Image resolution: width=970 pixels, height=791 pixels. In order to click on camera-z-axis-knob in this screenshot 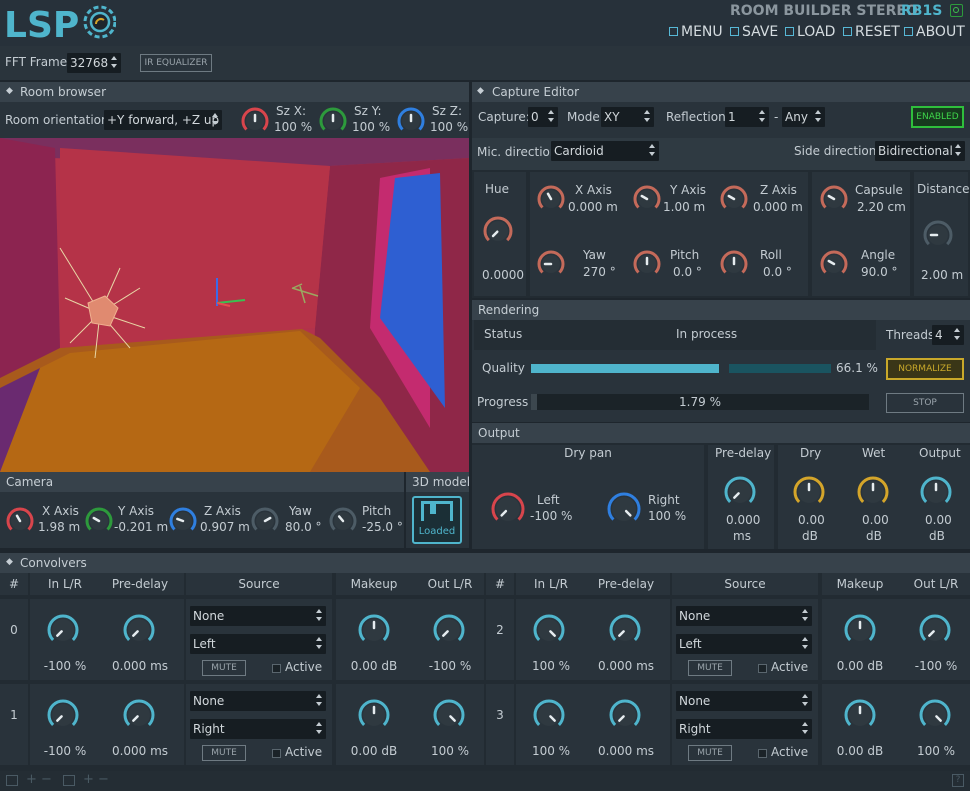, I will do `click(183, 521)`.